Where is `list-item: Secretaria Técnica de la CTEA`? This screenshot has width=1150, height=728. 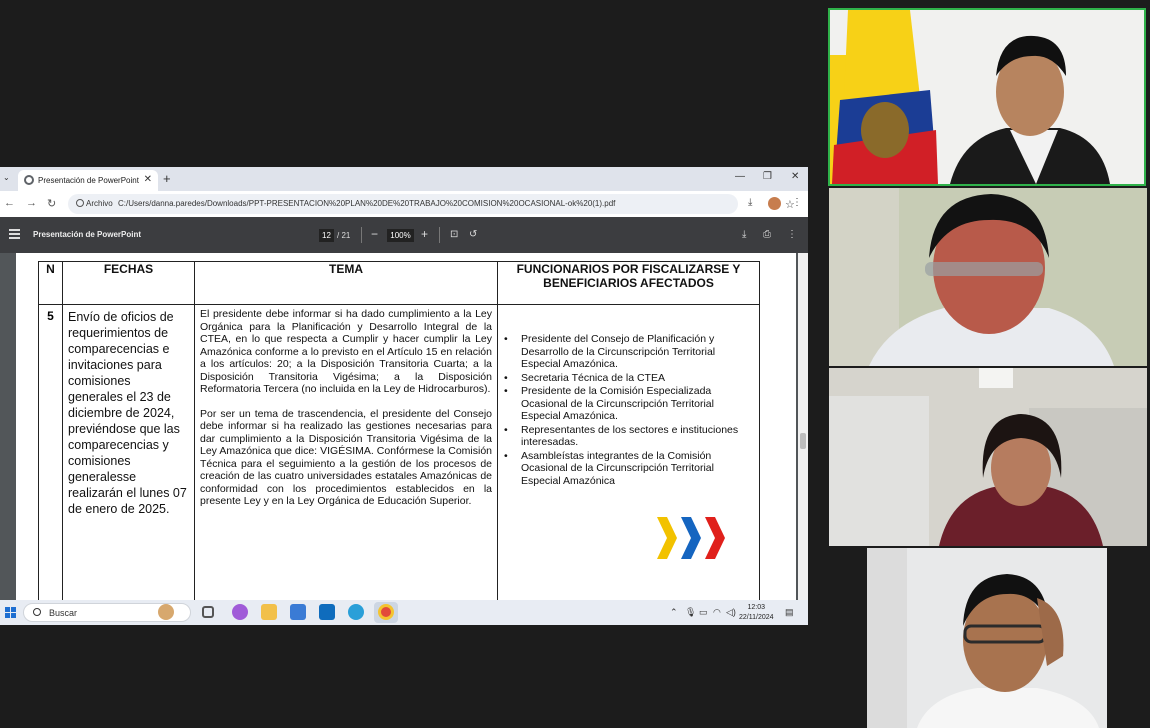
list-item: Secretaria Técnica de la CTEA is located at coordinates (627, 378).